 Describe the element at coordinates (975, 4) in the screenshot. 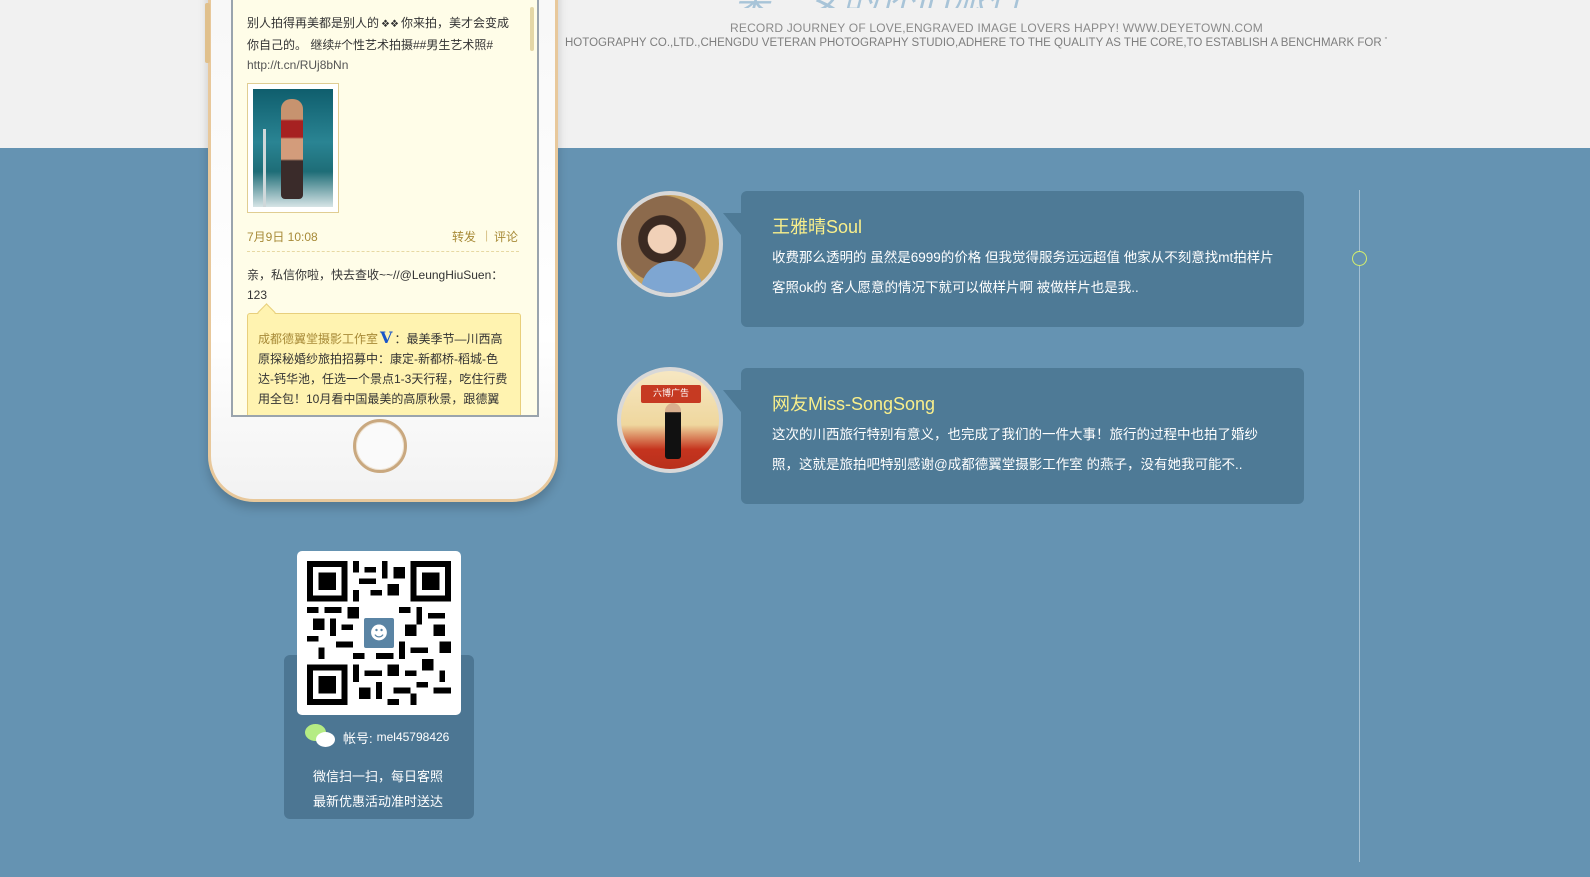

I see `header-title-fragment: 梁三女的怀旧旅行` at that location.